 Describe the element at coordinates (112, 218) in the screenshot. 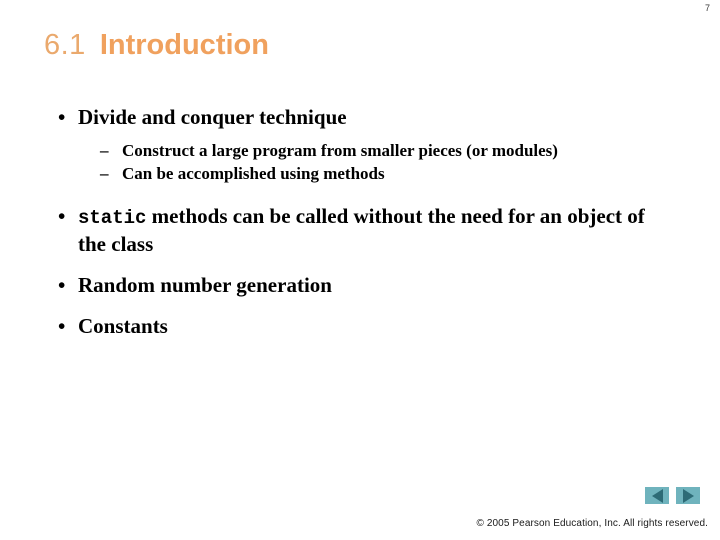

I see `code-keyword: static` at that location.